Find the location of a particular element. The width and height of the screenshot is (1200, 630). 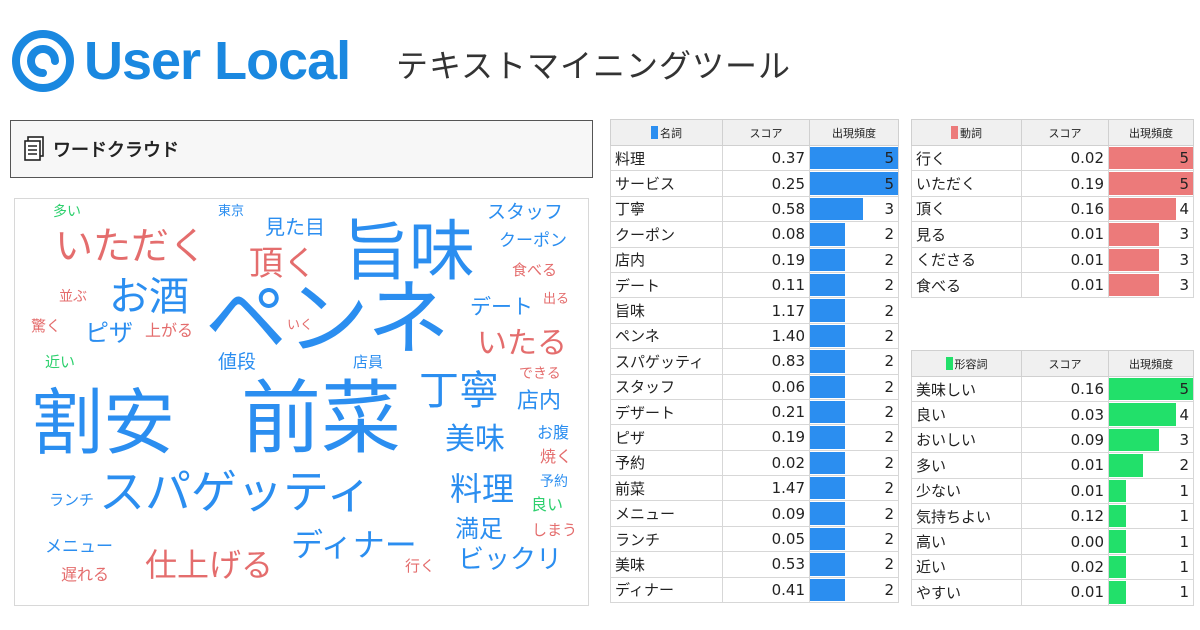

table-row: おいしい 0.09 3 is located at coordinates (1052, 440).